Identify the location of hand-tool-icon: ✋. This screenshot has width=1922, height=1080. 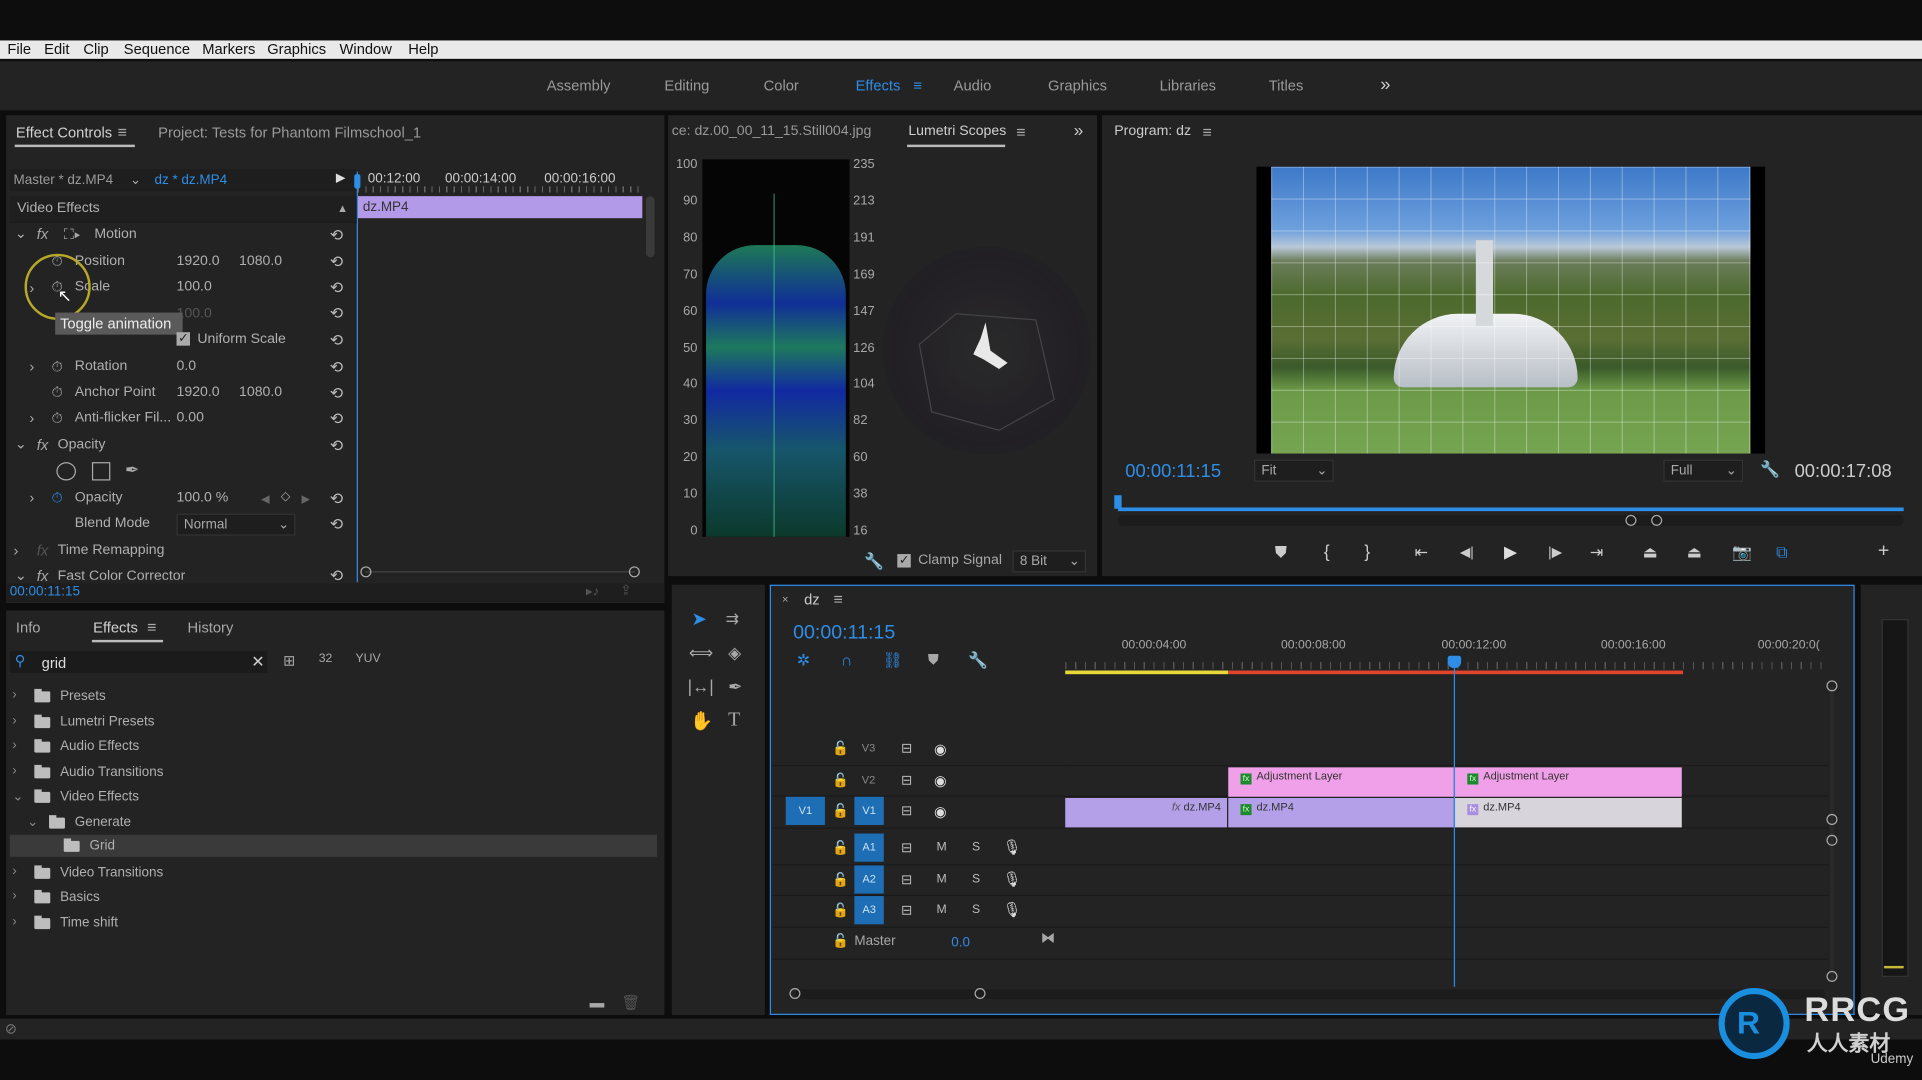
(701, 721).